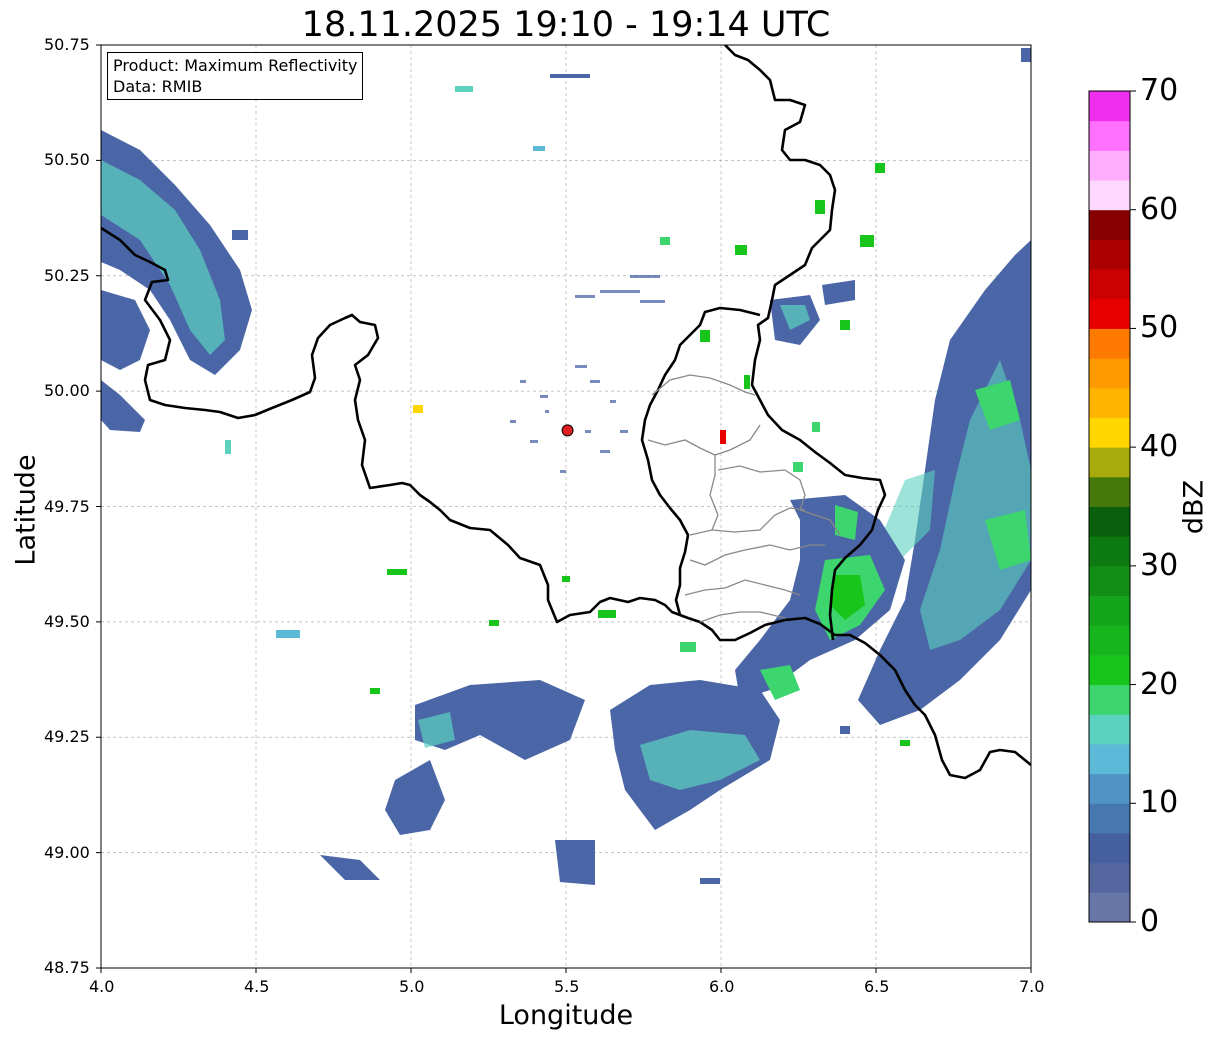  Describe the element at coordinates (566, 970) in the screenshot. I see `x-axis-ticks` at that location.